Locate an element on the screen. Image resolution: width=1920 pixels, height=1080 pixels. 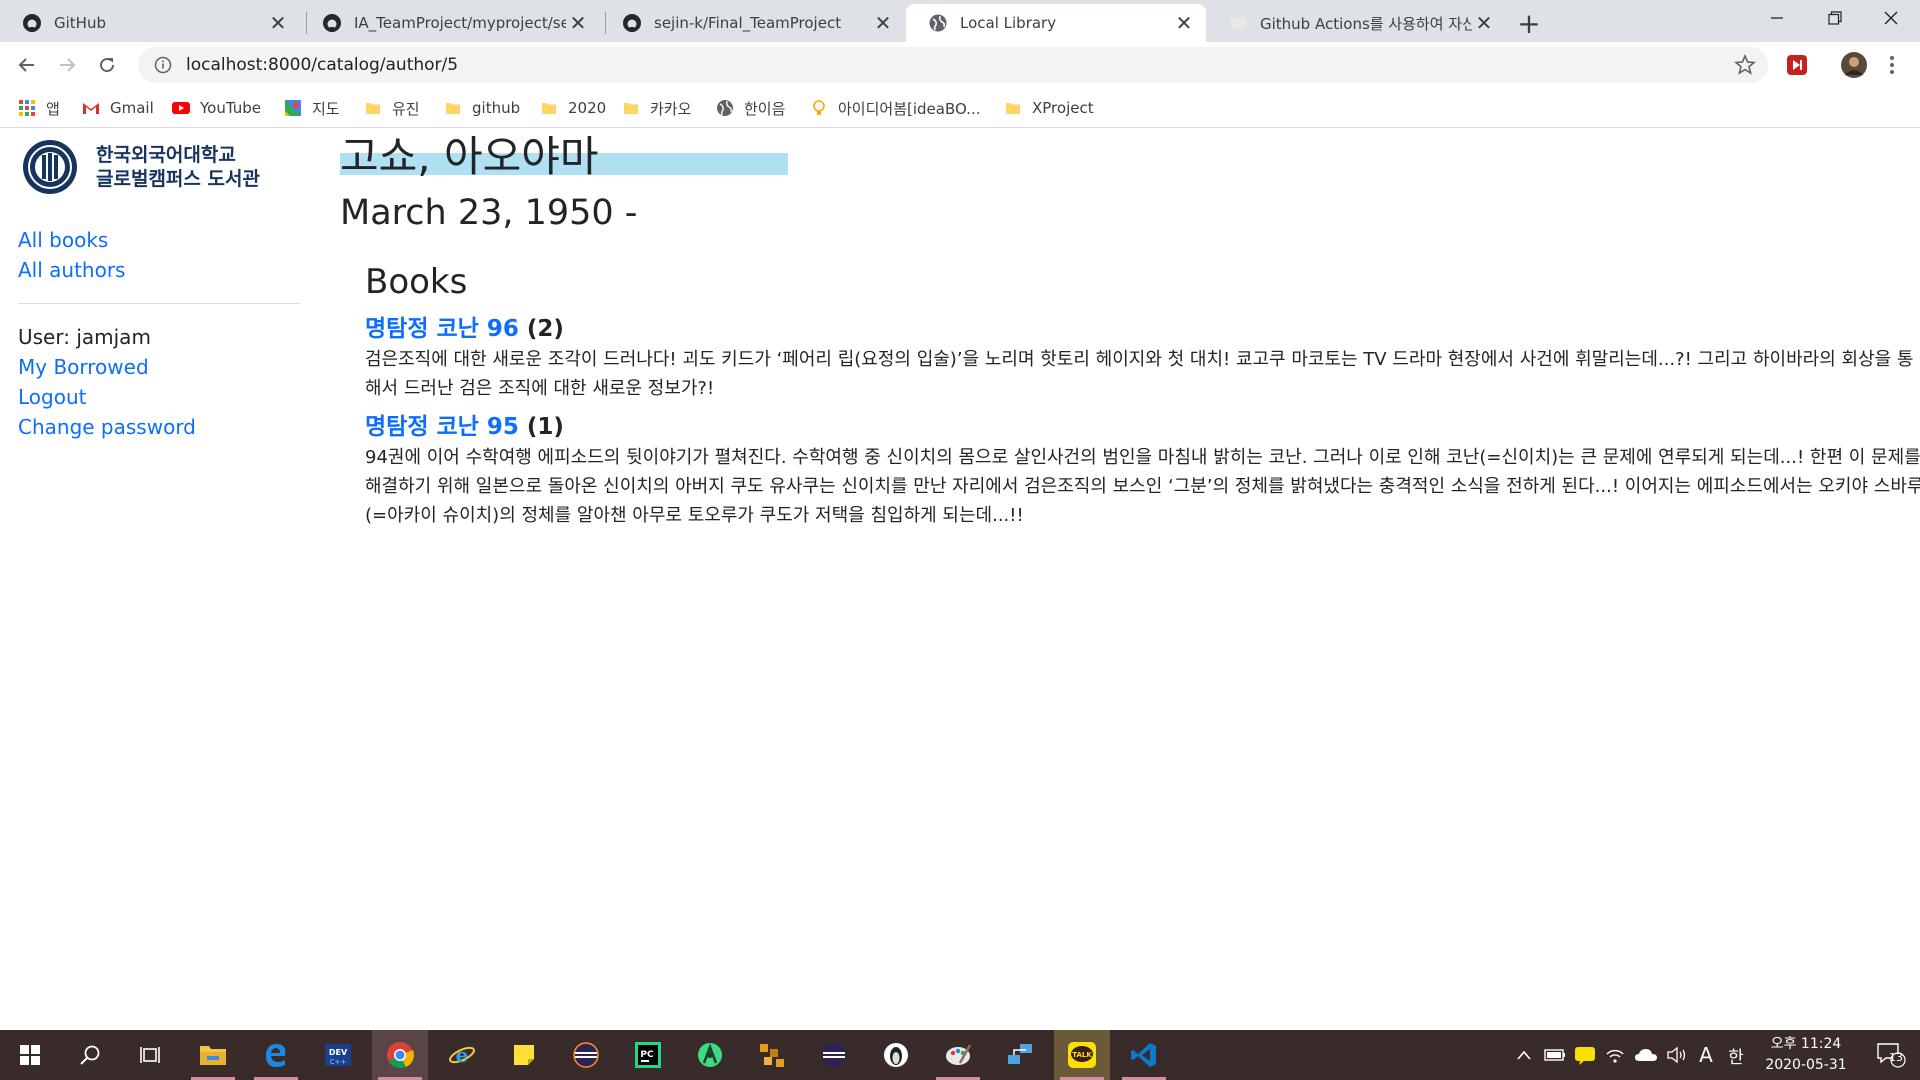
taskbar-clock: 오후 11:24 2020-05-31 is located at coordinates (1806, 1055).